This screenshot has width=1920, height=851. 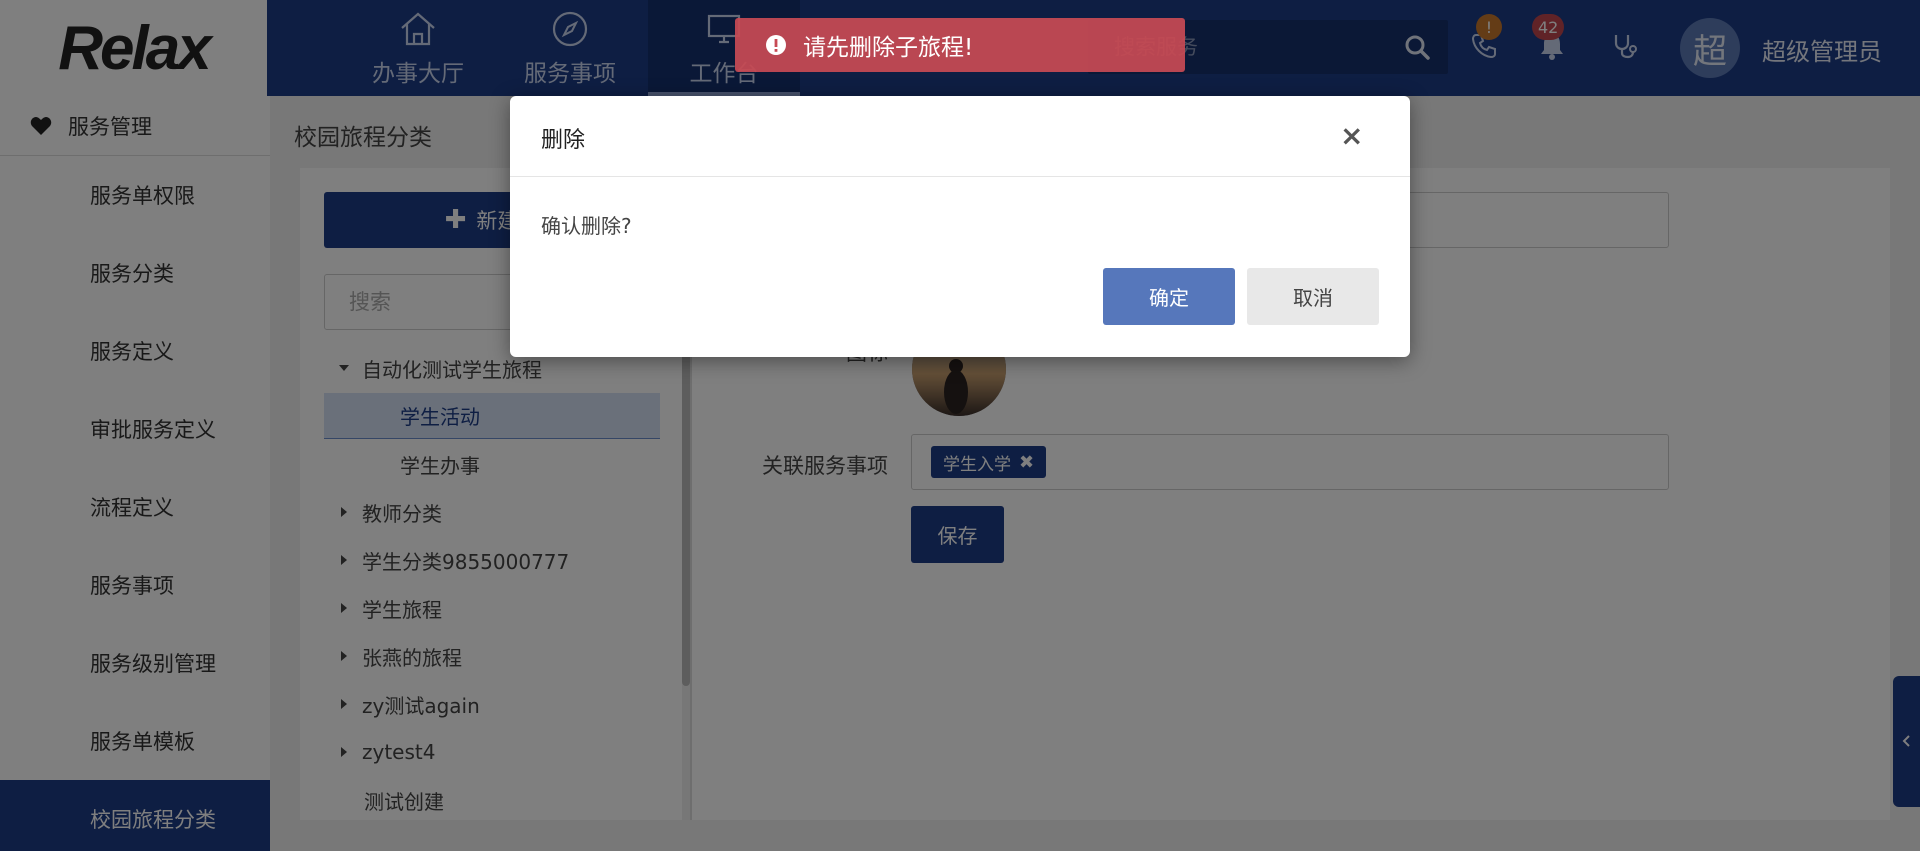 I want to click on error-toast: 请先删除子旅程!, so click(x=960, y=45).